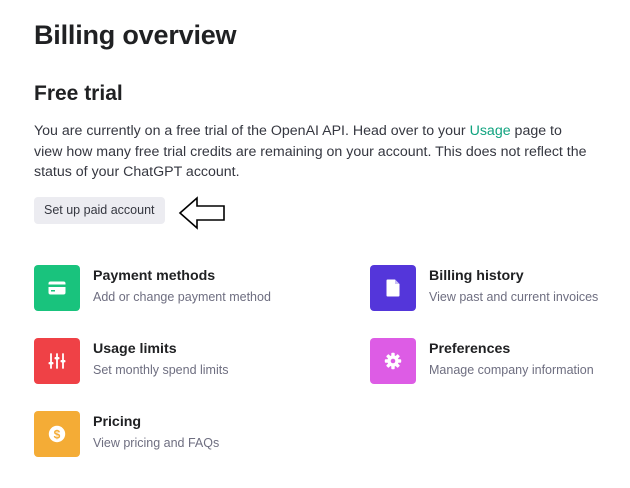 Image resolution: width=630 pixels, height=488 pixels. Describe the element at coordinates (182, 297) in the screenshot. I see `payment-methods-description: Add or change payment method` at that location.